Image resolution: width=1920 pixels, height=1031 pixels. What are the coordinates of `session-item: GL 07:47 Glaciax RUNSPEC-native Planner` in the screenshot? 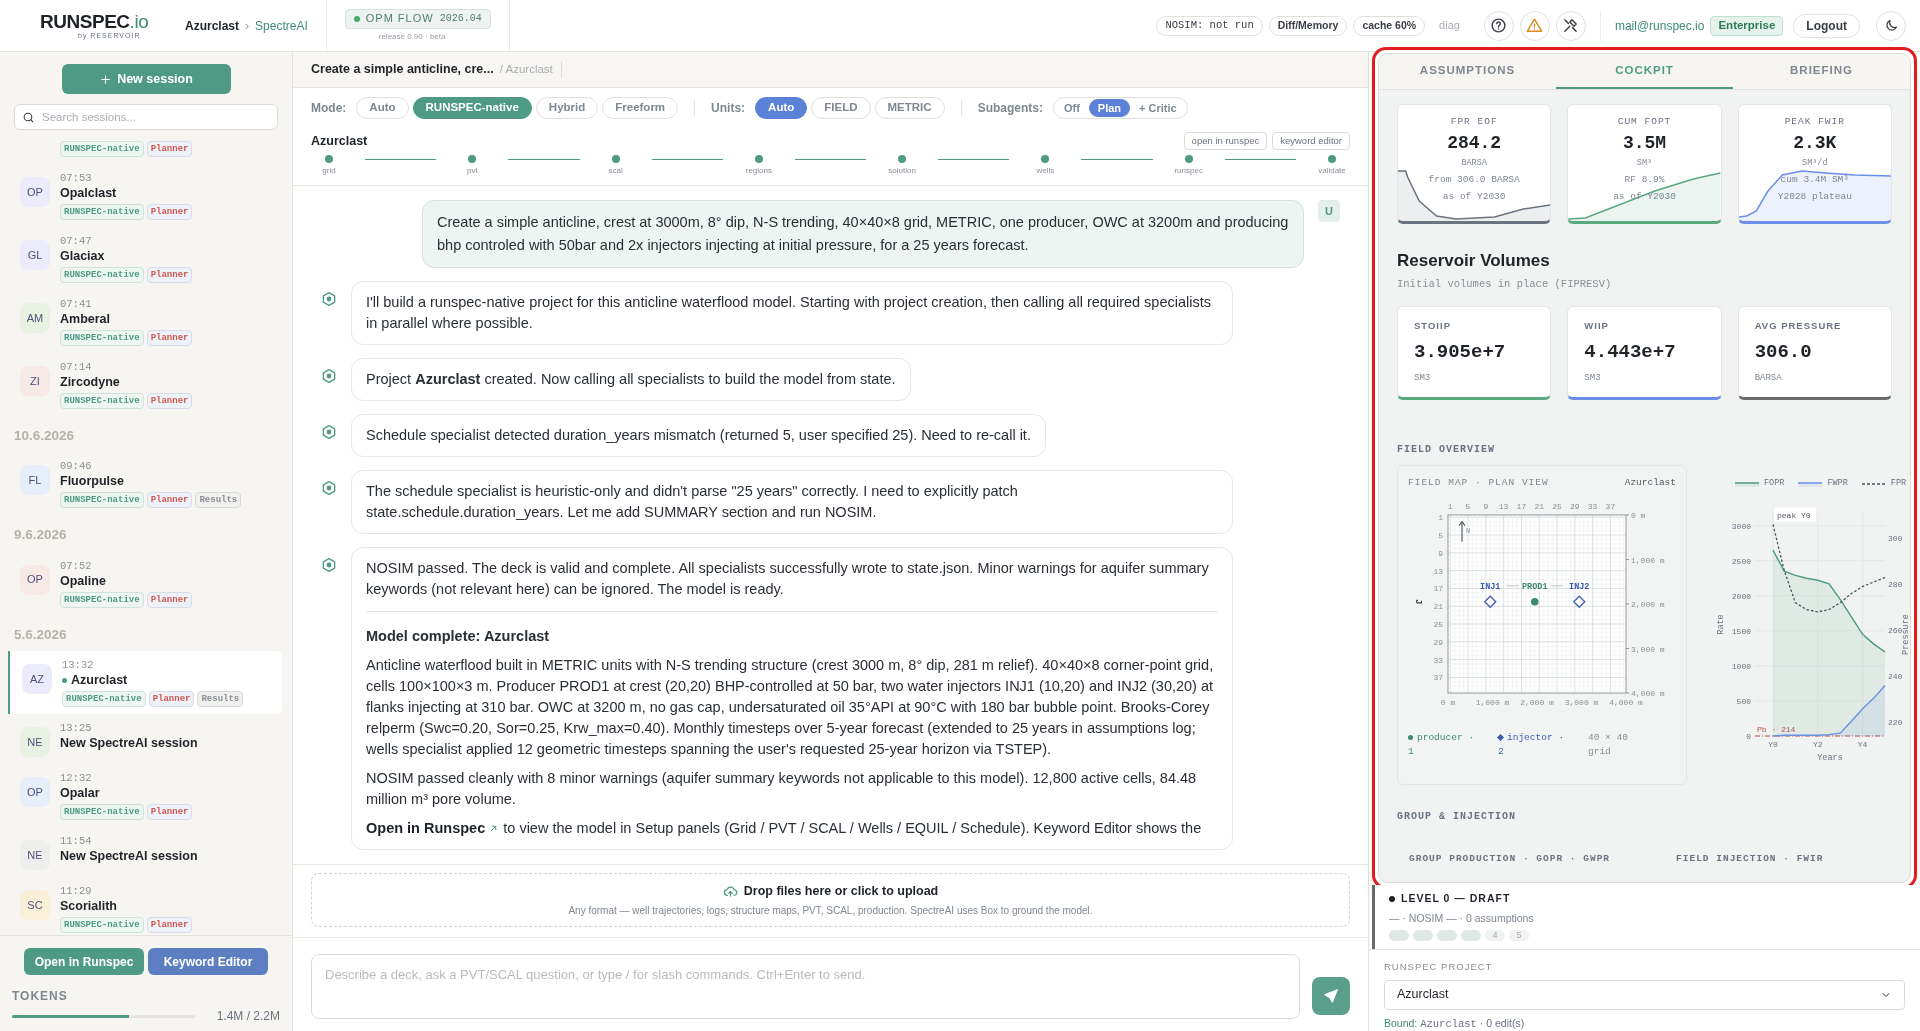 It's located at (145, 258).